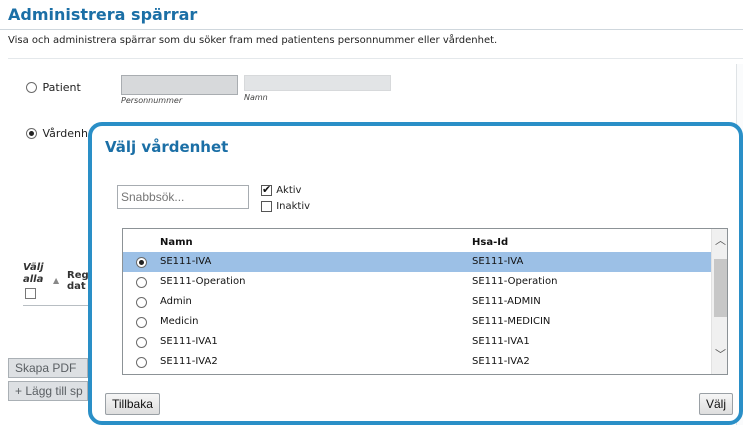 The height and width of the screenshot is (425, 743). I want to click on select-all-checkbox, so click(30, 293).